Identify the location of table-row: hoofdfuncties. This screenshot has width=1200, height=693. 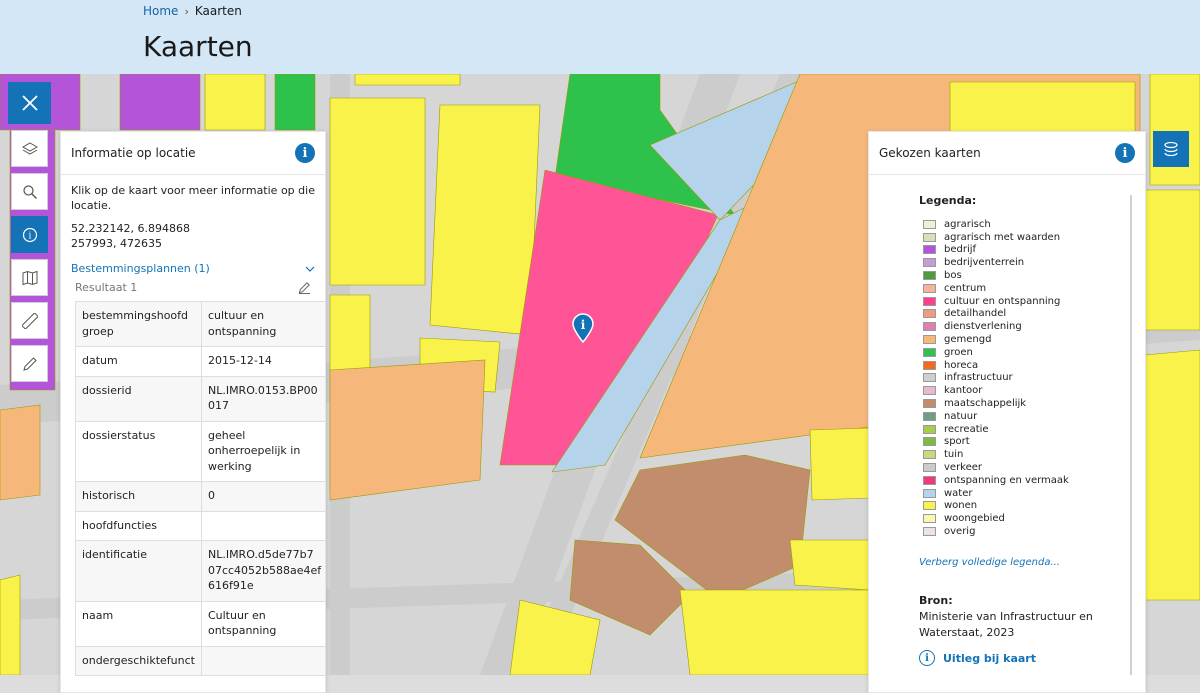
(200, 525).